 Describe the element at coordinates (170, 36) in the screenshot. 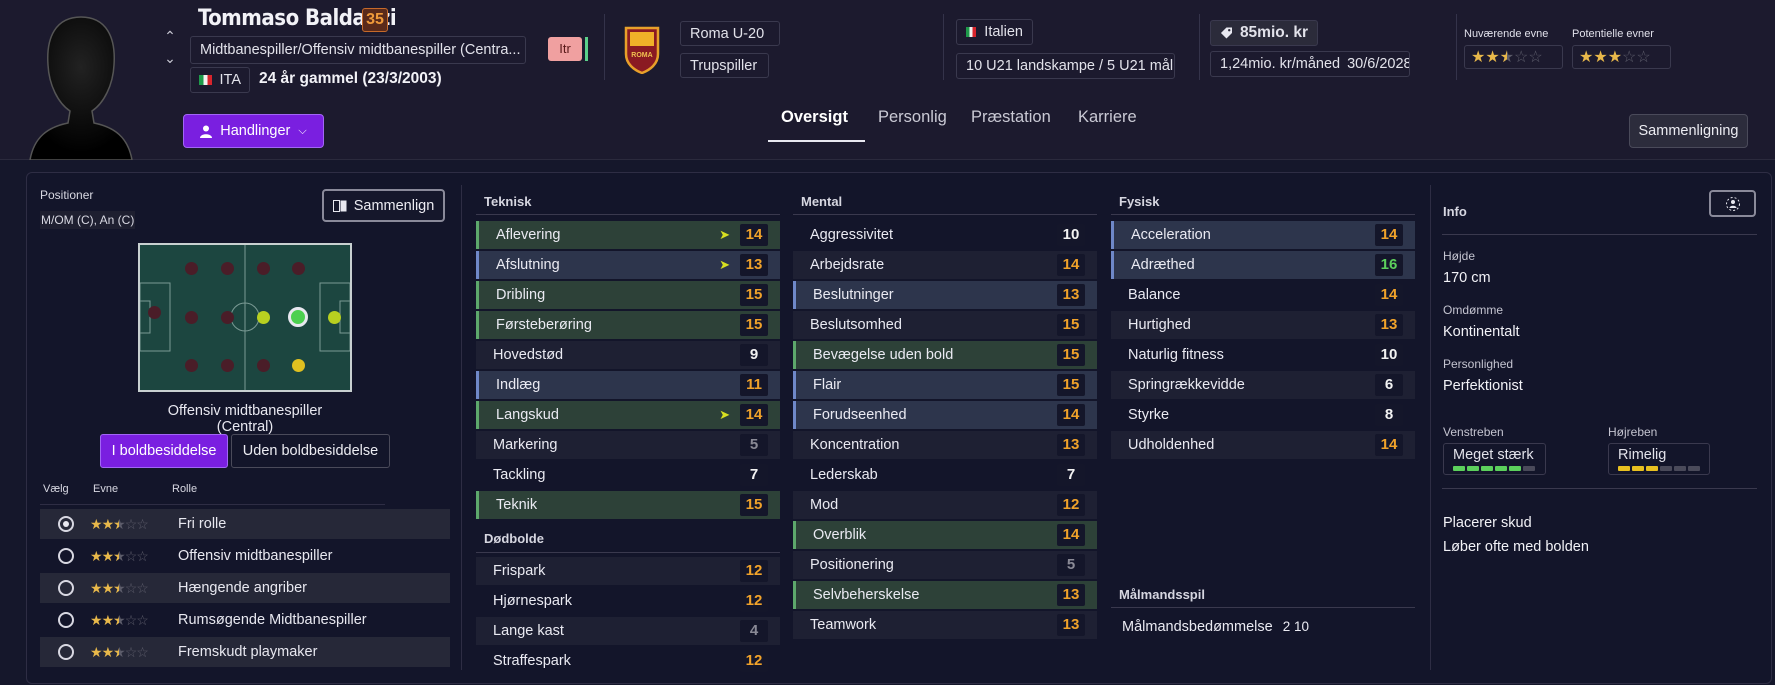

I see `previous-player-chevron-icon: ⌃` at that location.